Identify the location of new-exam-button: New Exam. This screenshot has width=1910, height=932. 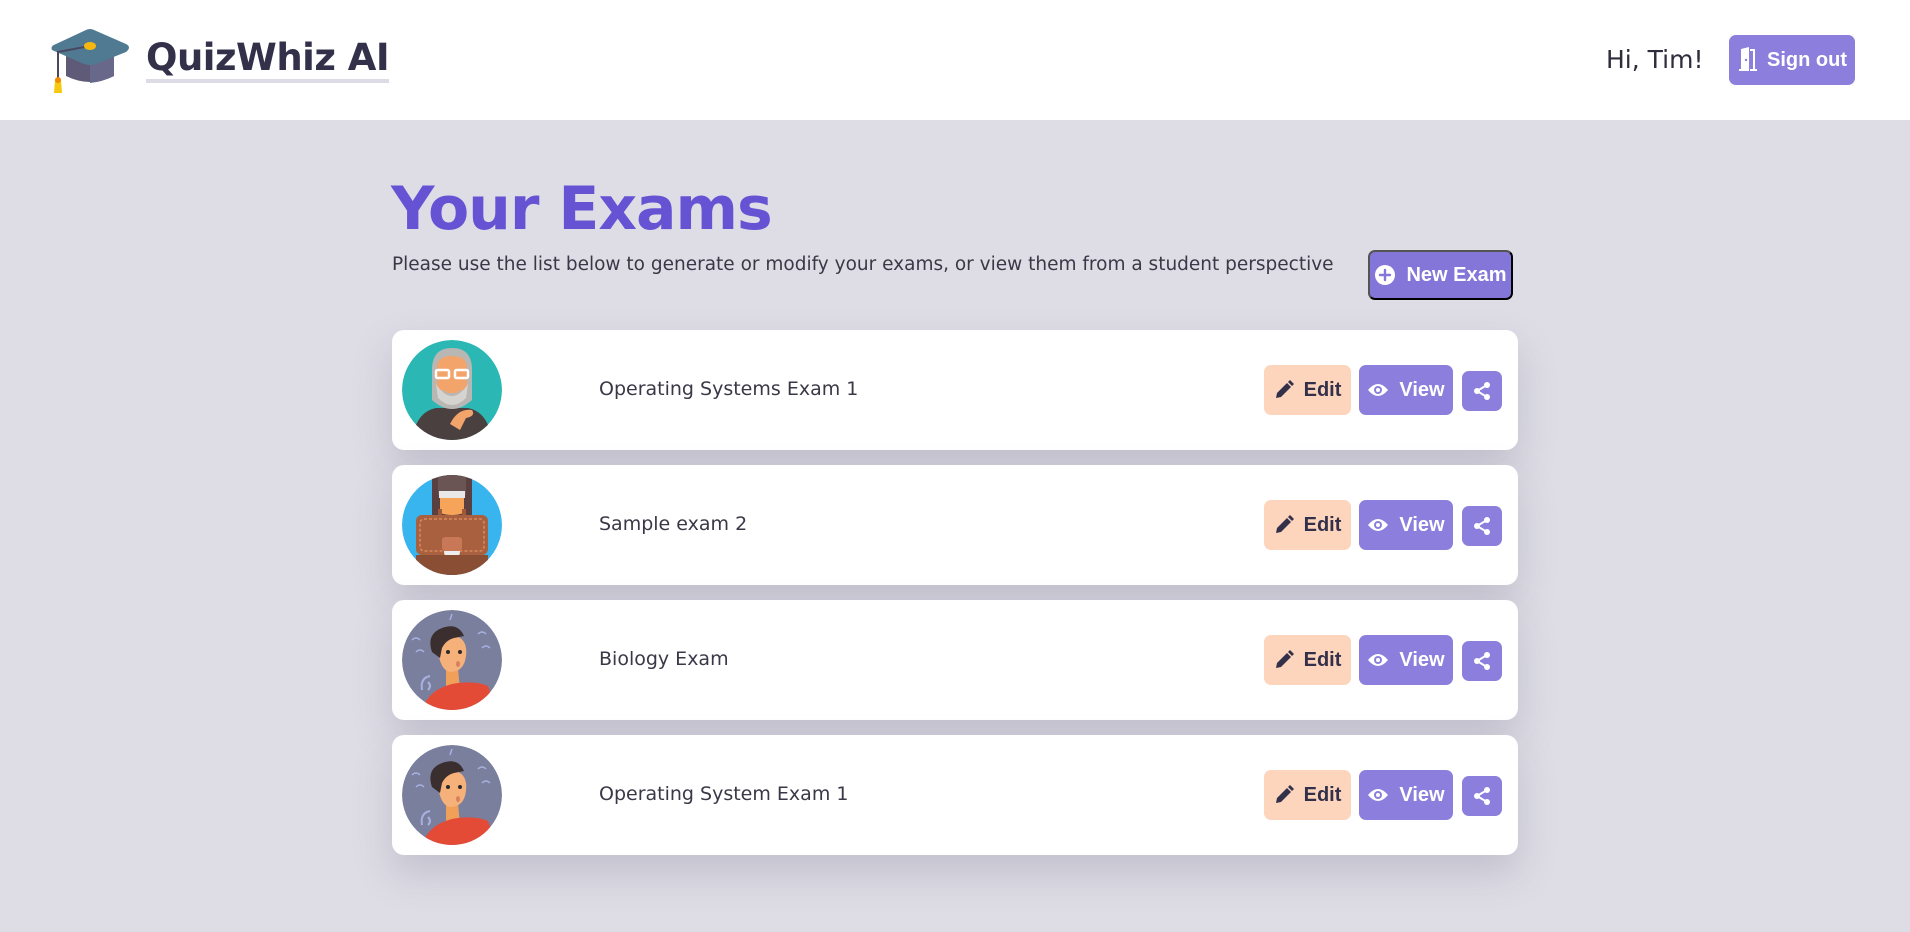
(1440, 275).